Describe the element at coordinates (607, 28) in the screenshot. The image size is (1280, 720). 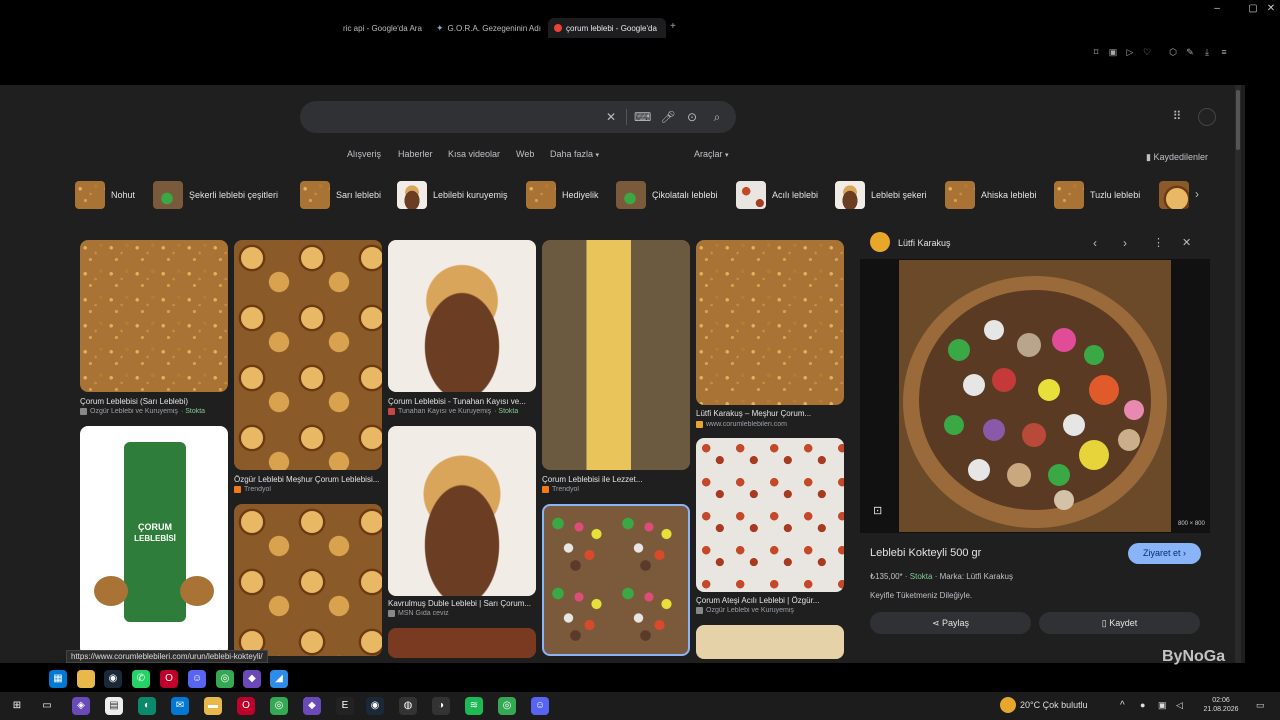
I see `tab-corum-leblebi: çorum leblebi - Google'da` at that location.